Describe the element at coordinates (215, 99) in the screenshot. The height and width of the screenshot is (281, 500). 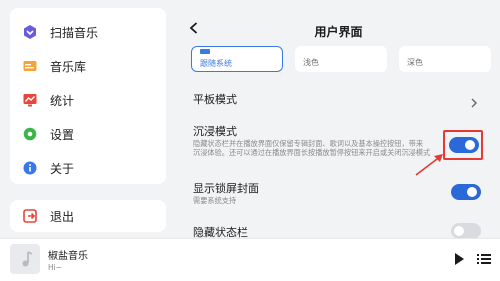
I see `tablet-mode-title: 平板模式` at that location.